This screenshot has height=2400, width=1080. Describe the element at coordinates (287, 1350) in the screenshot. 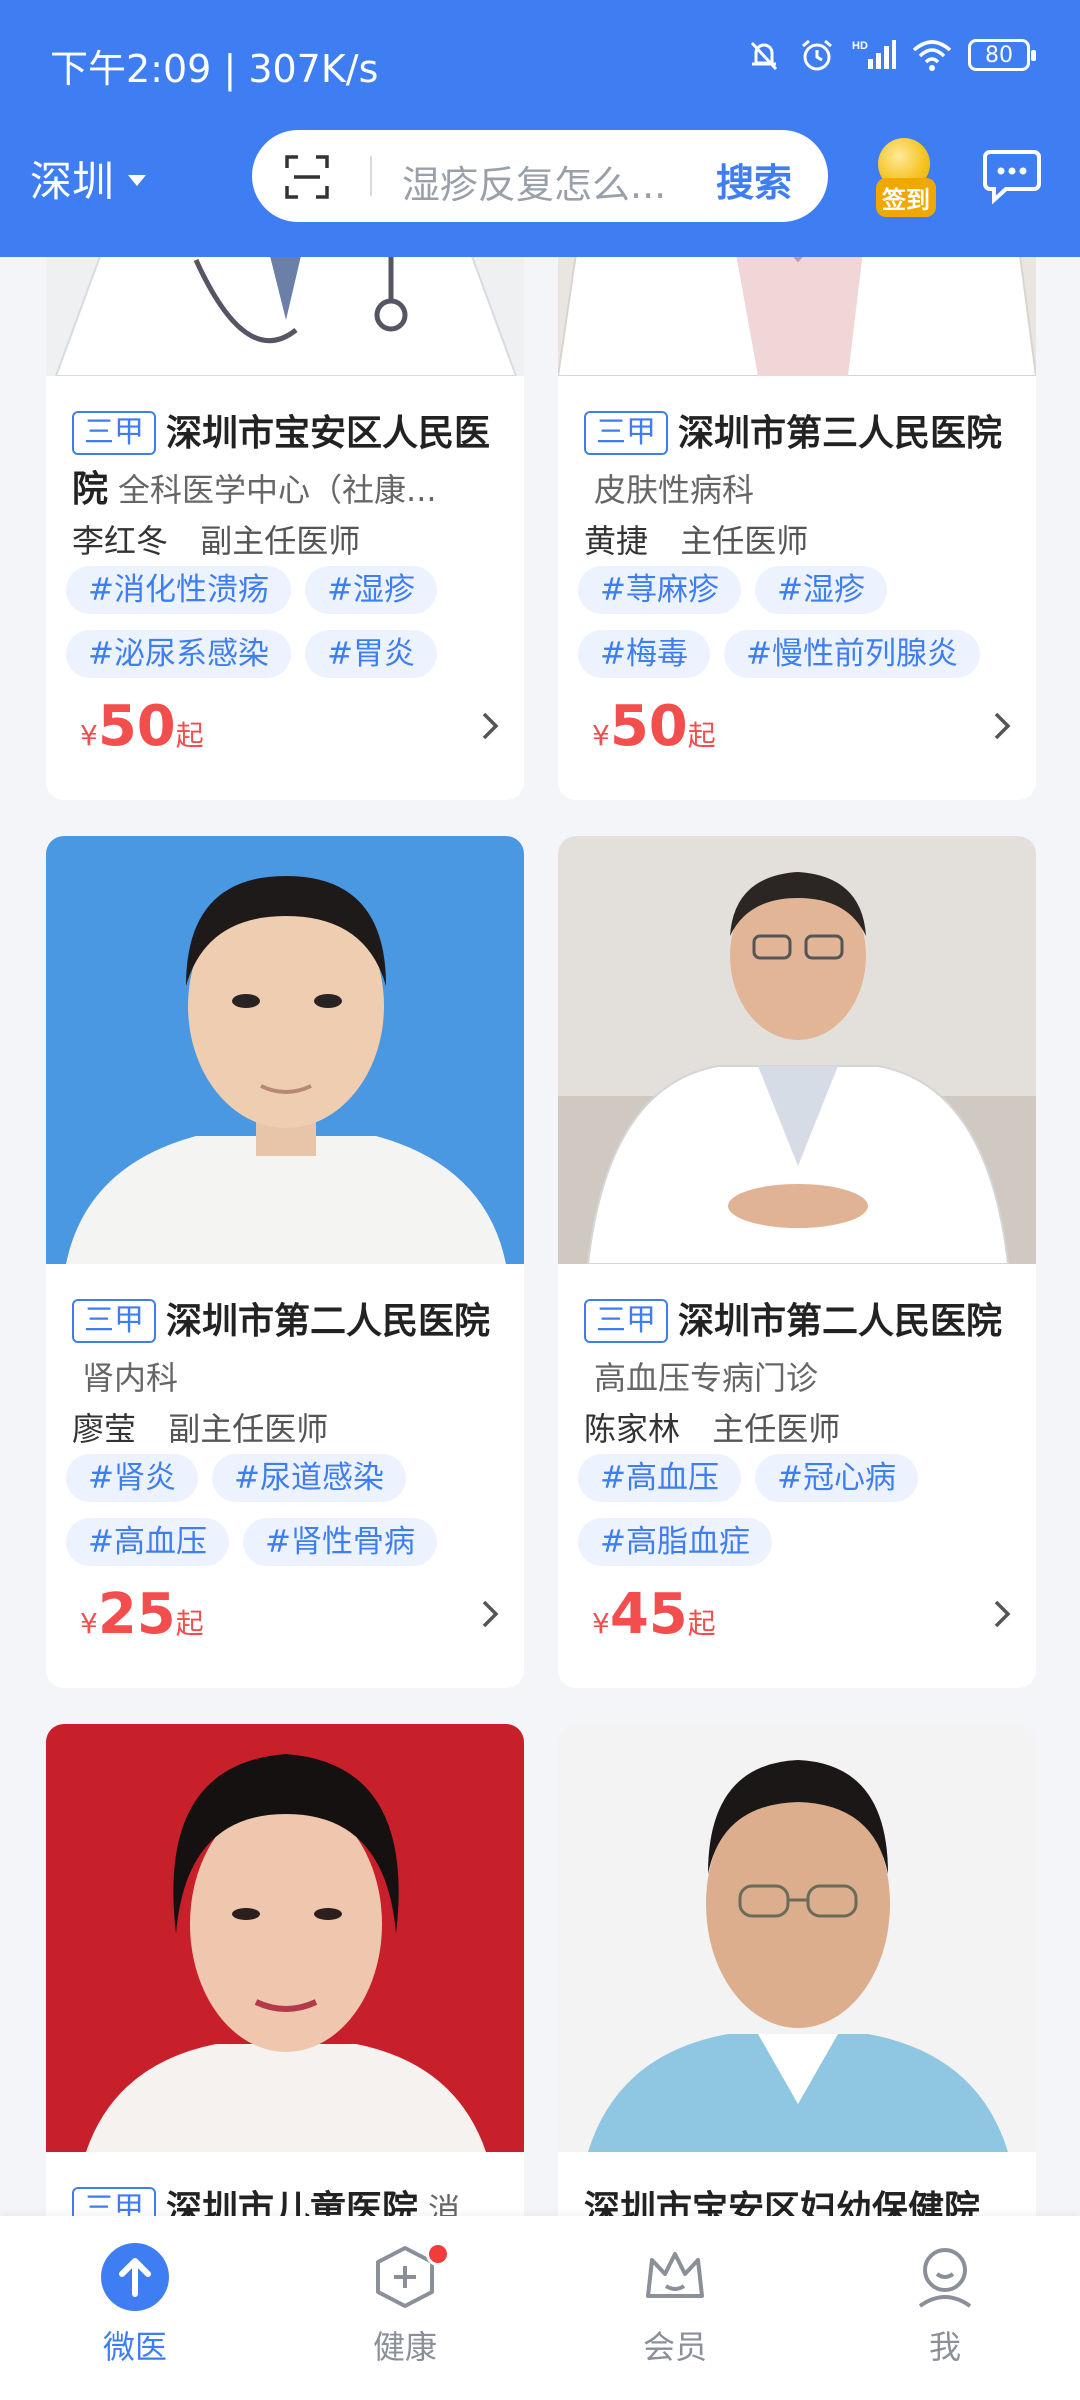

I see `hospital-title: 三甲 深圳市第二人民医院肾内科` at that location.